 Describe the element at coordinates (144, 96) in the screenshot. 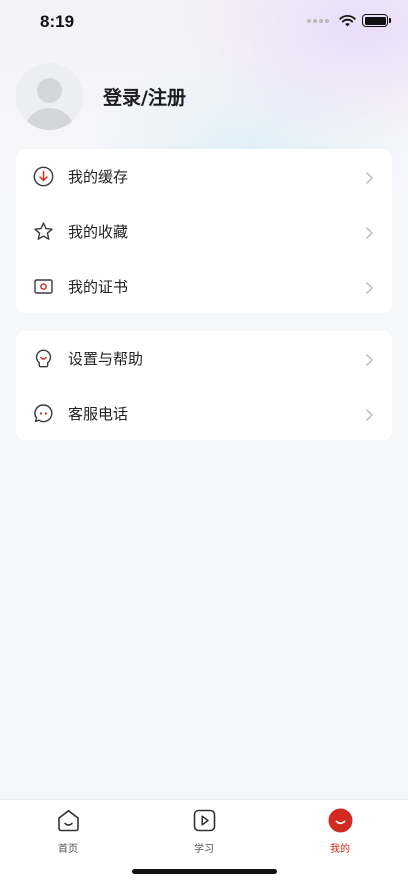

I see `login-register-link: 登录/注册` at that location.